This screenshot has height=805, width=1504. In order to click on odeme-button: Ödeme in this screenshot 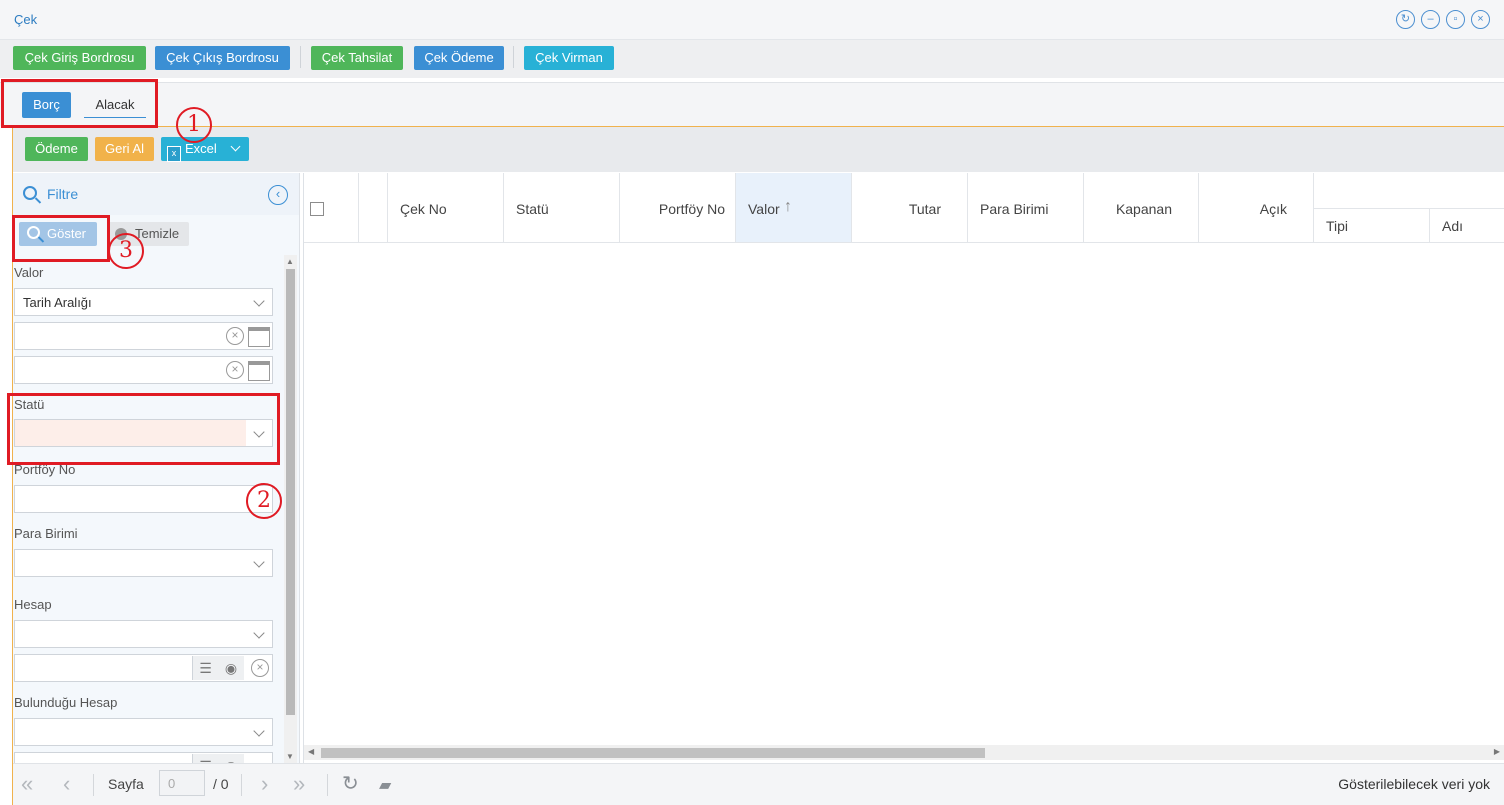, I will do `click(56, 149)`.